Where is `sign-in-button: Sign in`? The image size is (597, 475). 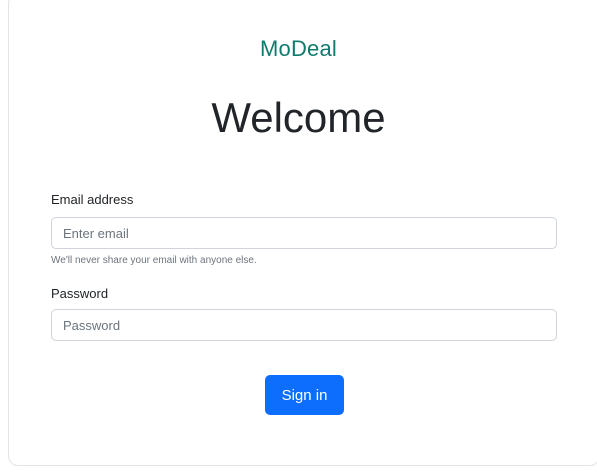 sign-in-button: Sign in is located at coordinates (304, 395).